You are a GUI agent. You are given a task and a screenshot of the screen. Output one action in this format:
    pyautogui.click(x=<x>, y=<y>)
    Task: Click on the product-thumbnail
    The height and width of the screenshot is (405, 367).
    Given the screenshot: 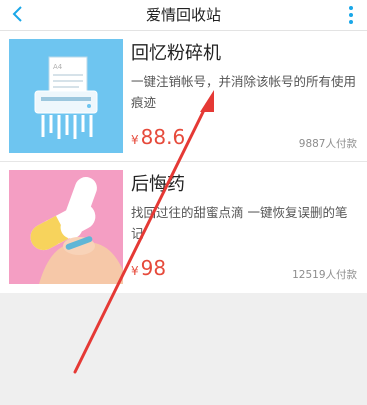 What is the action you would take?
    pyautogui.click(x=66, y=227)
    